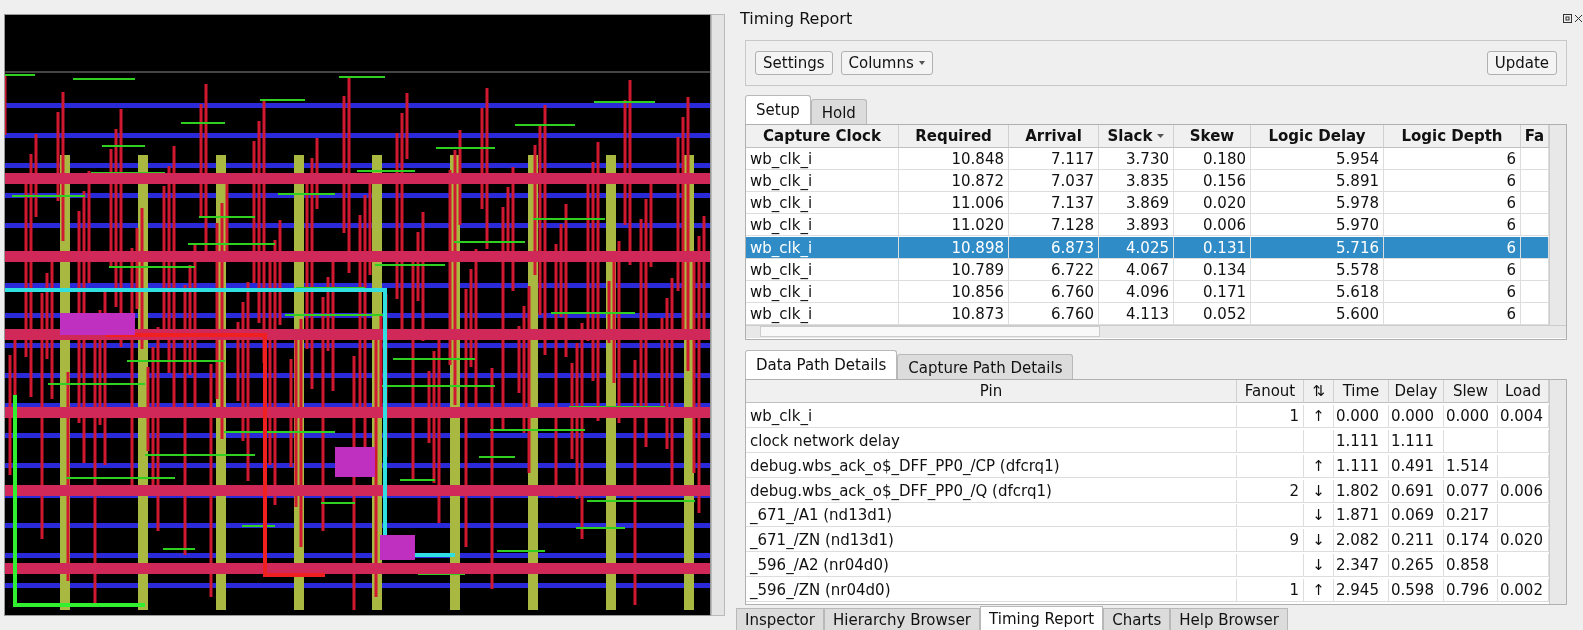  Describe the element at coordinates (954, 247) in the screenshot. I see `table-cell: 10.898` at that location.